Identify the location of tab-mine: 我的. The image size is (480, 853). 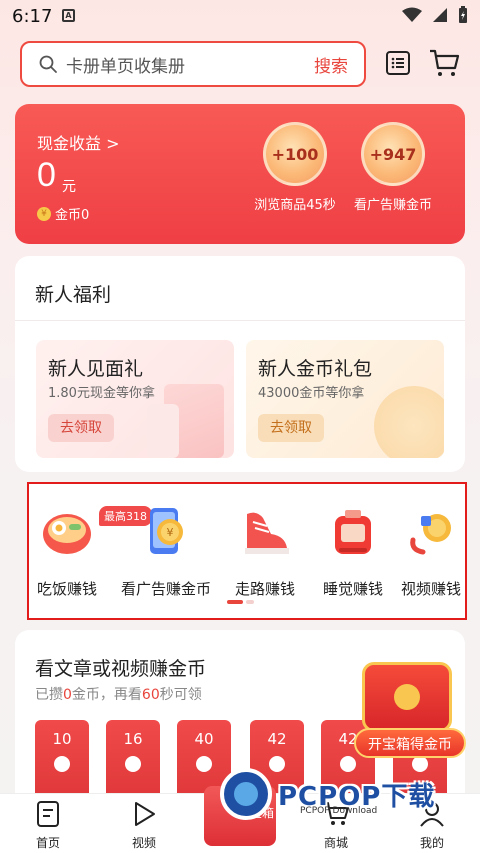
(432, 825).